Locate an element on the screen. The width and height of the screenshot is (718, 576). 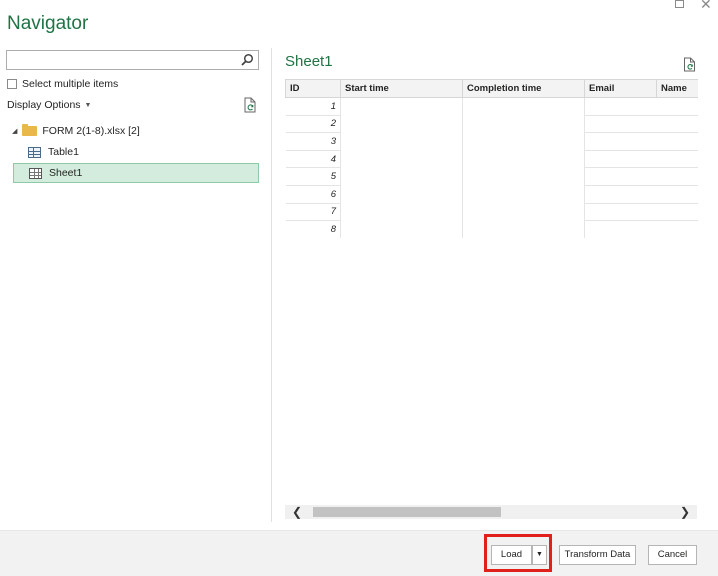
table-row: 8n is located at coordinates (491, 229).